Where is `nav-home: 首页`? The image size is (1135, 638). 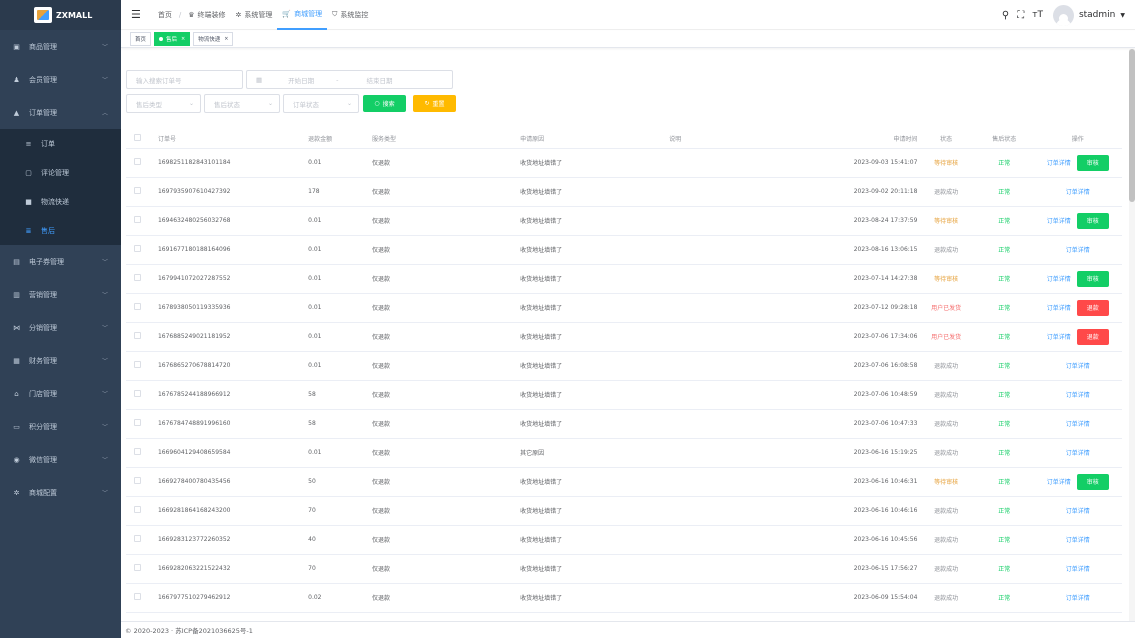 nav-home: 首页 is located at coordinates (165, 15).